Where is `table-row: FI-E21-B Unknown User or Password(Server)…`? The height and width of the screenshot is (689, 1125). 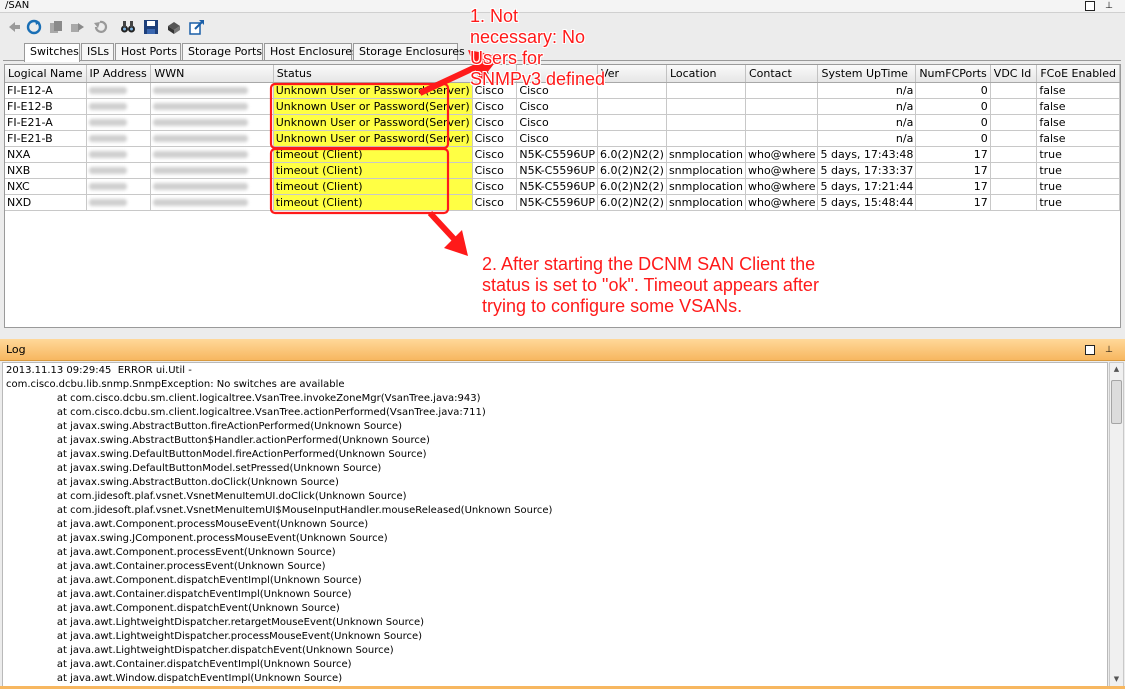
table-row: FI-E21-B Unknown User or Password(Server)… is located at coordinates (562, 138).